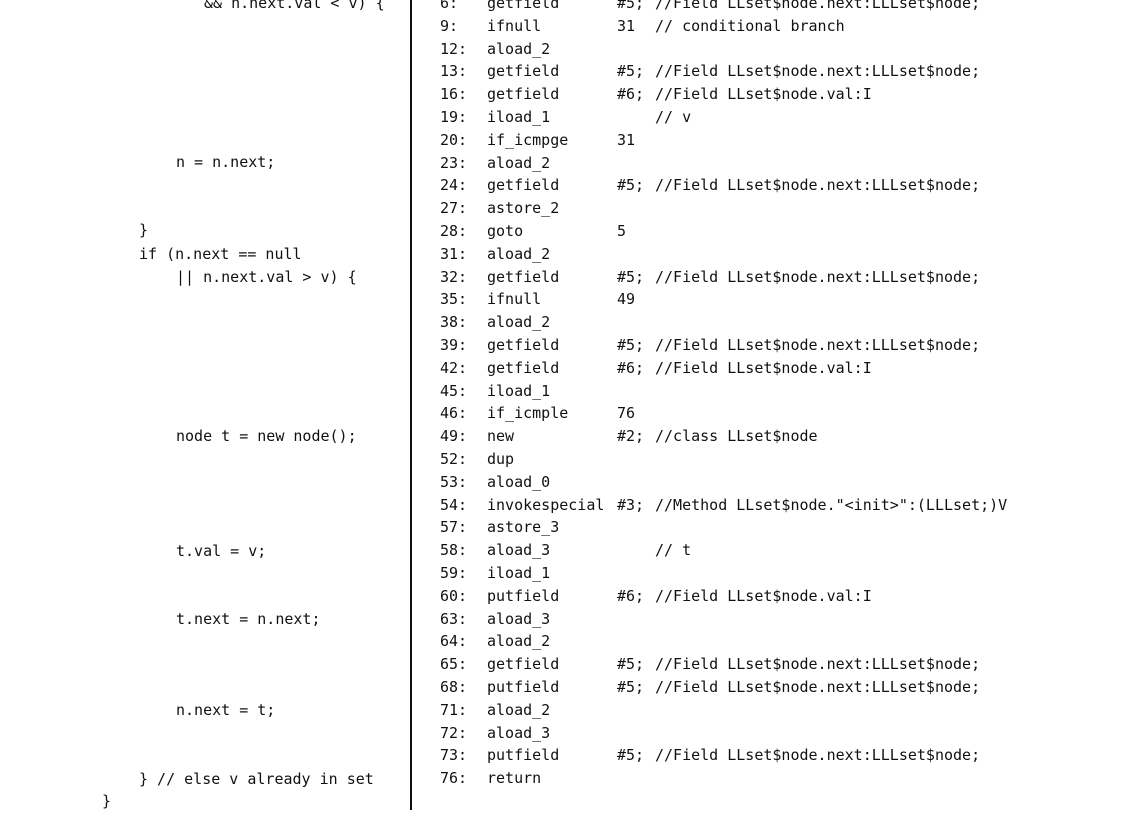 The width and height of the screenshot is (1128, 824). Describe the element at coordinates (454, 48) in the screenshot. I see `bytecode-offset: 12:` at that location.